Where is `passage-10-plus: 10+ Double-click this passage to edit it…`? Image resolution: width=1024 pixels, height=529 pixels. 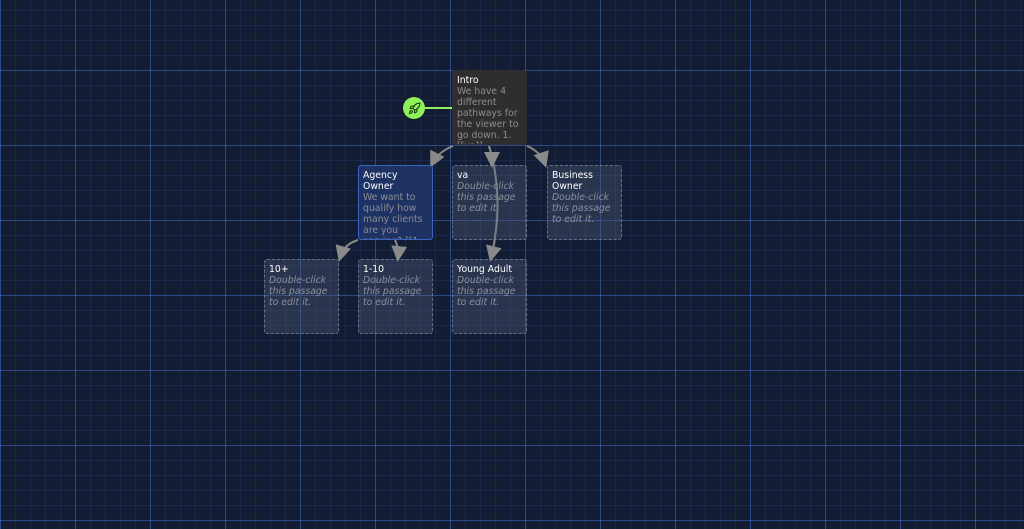 passage-10-plus: 10+ Double-click this passage to edit it… is located at coordinates (301, 296).